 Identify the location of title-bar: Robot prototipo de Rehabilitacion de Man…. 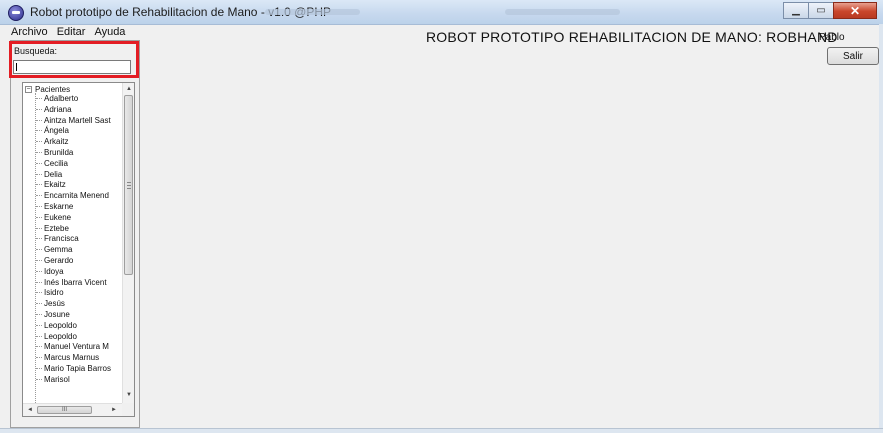
(441, 12).